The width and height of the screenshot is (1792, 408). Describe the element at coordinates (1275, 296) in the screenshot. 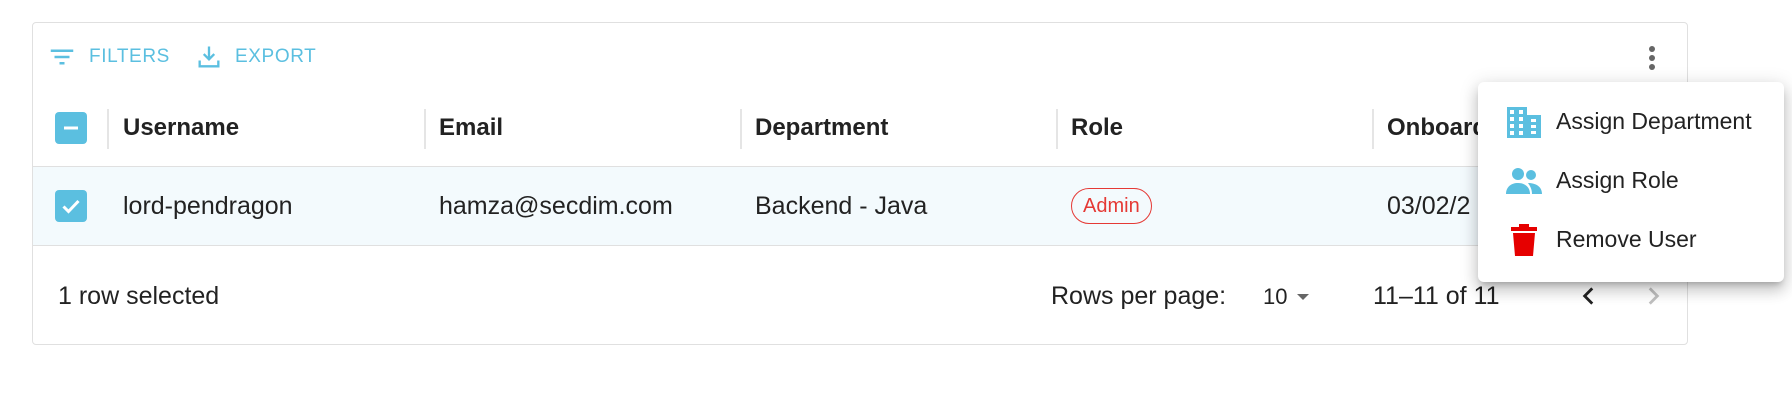

I see `rows-per-page-value: 10` at that location.